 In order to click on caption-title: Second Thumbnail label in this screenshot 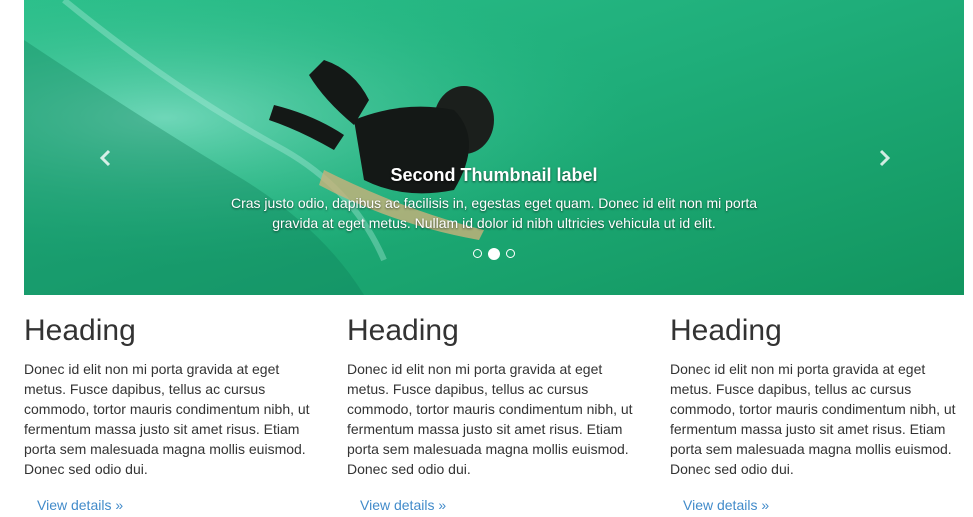, I will do `click(494, 175)`.